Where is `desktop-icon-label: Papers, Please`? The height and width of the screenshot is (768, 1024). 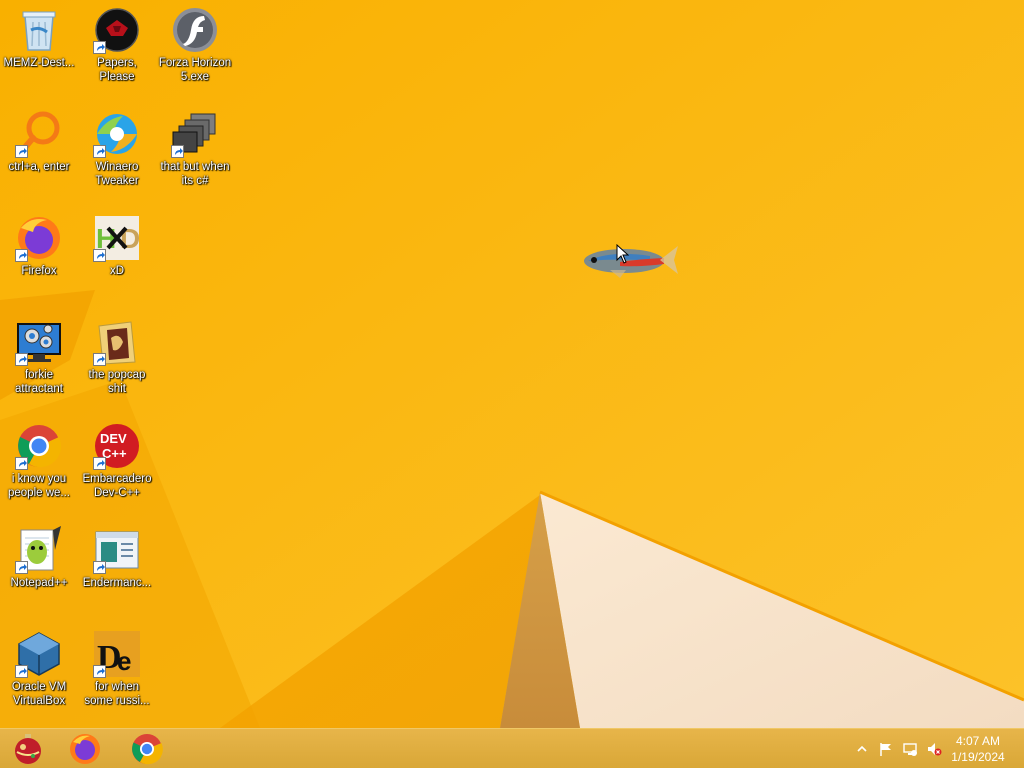 desktop-icon-label: Papers, Please is located at coordinates (117, 70).